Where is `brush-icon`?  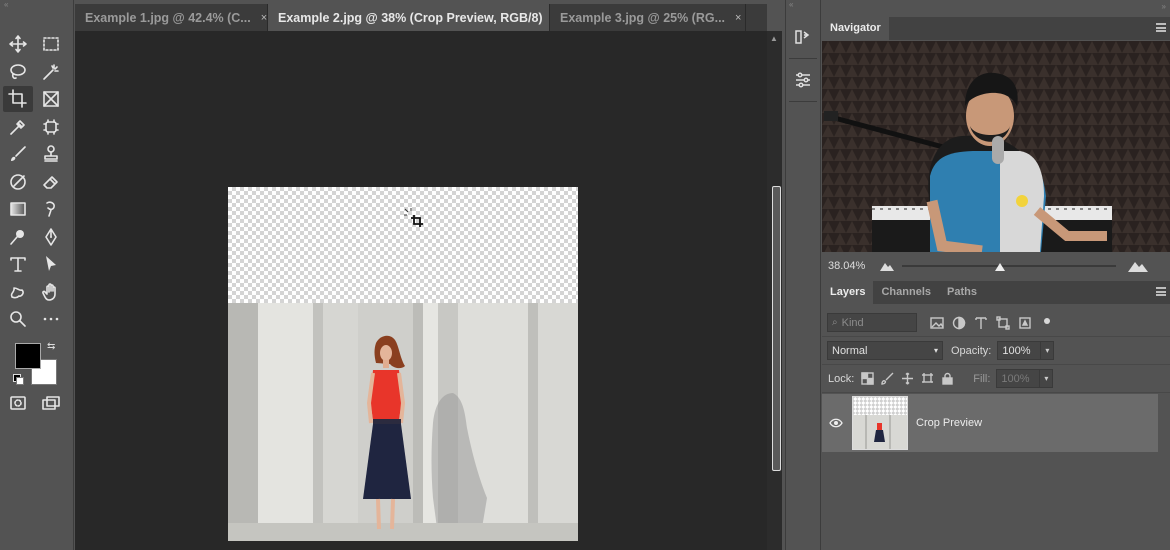 brush-icon is located at coordinates (18, 153).